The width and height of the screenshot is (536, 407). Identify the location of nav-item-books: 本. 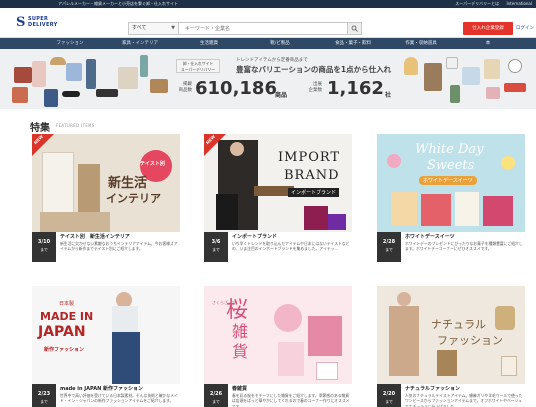
(488, 43).